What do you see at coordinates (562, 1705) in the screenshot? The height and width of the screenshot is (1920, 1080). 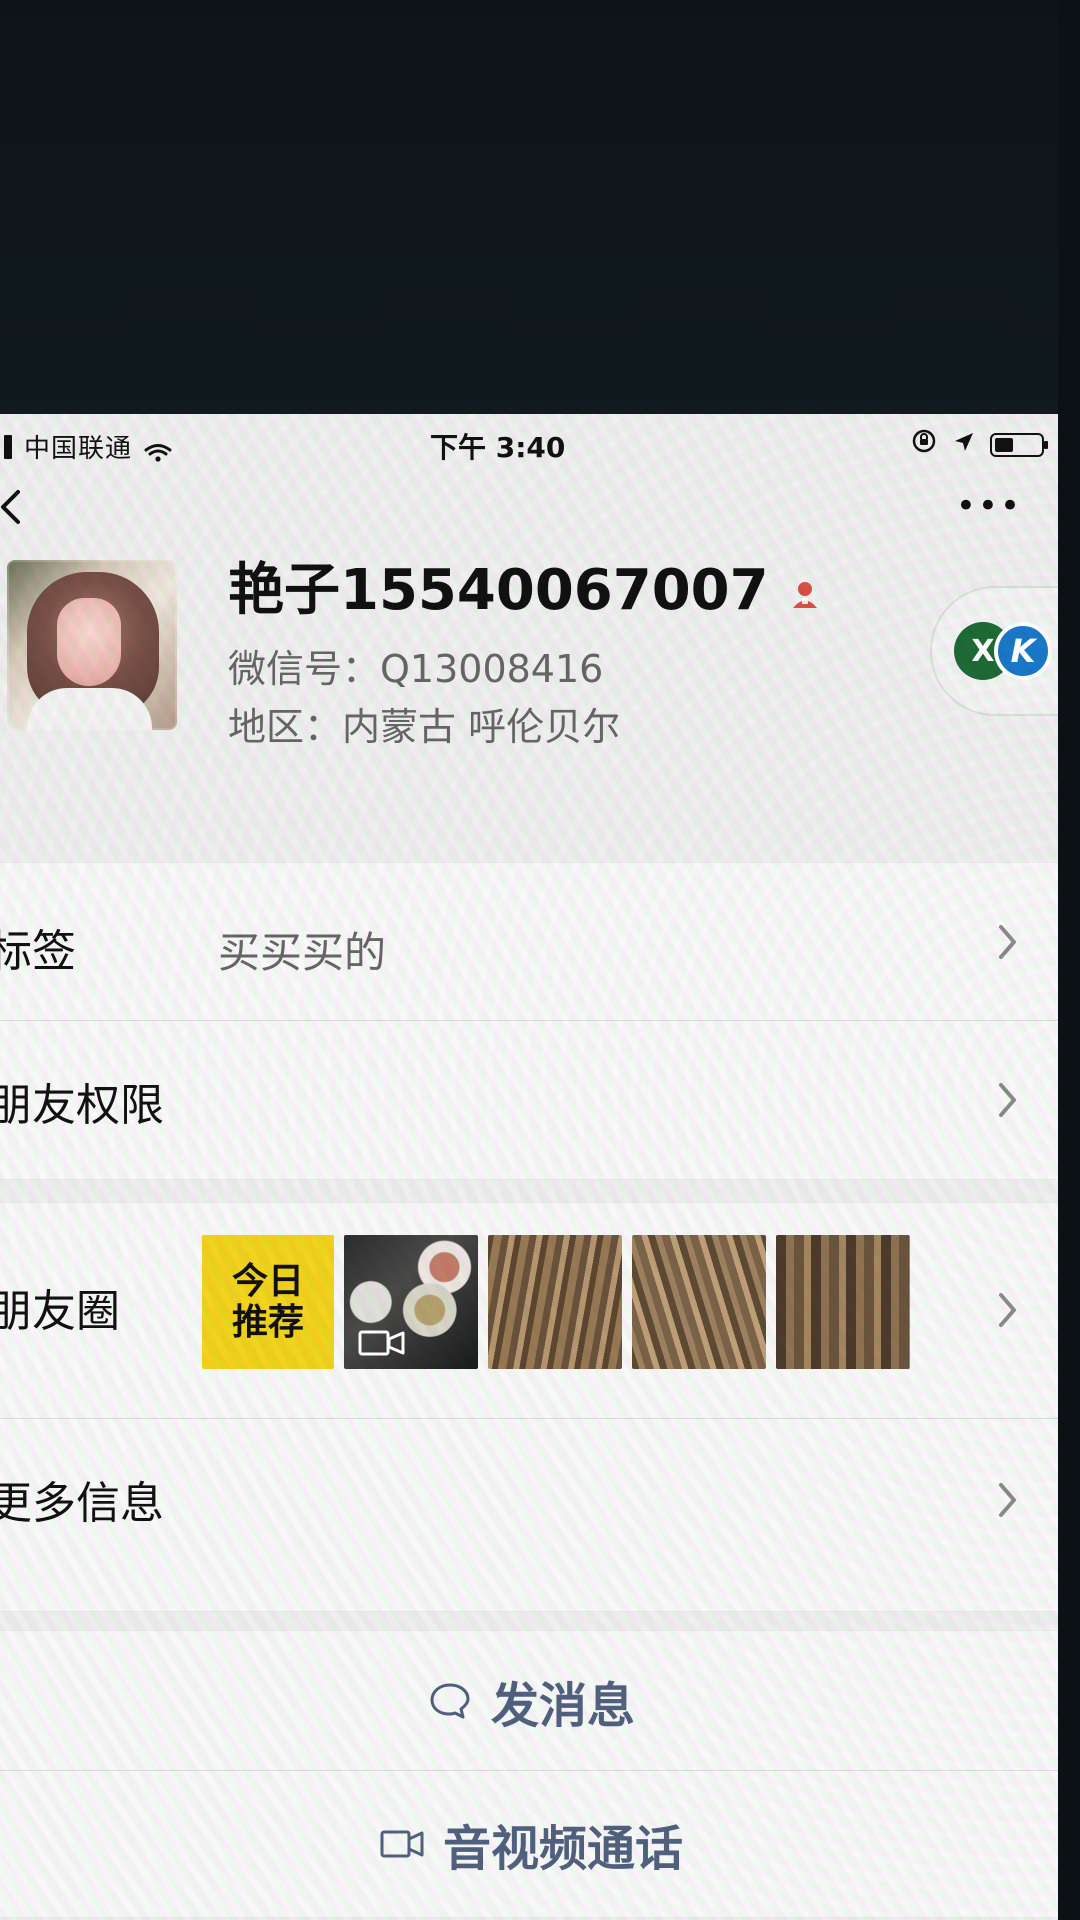 I see `send-message-label: 发消息` at bounding box center [562, 1705].